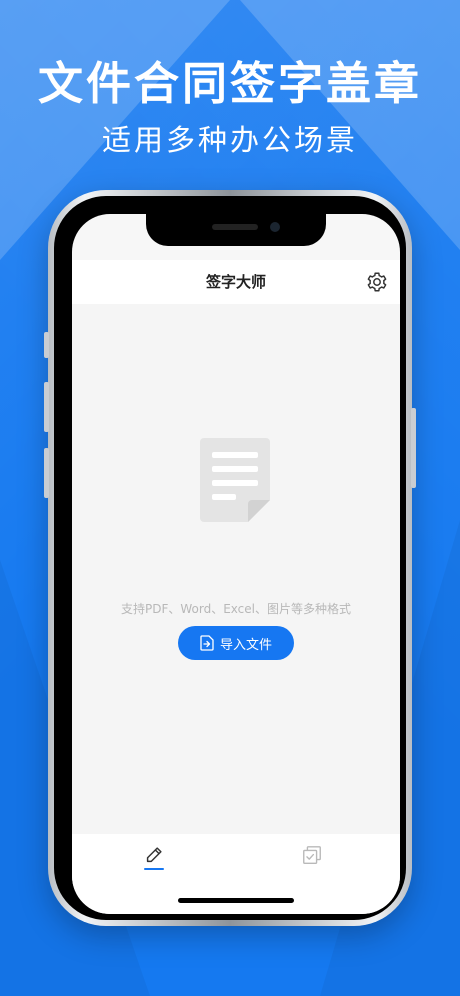 Image resolution: width=460 pixels, height=996 pixels. Describe the element at coordinates (236, 900) in the screenshot. I see `home-indicator` at that location.